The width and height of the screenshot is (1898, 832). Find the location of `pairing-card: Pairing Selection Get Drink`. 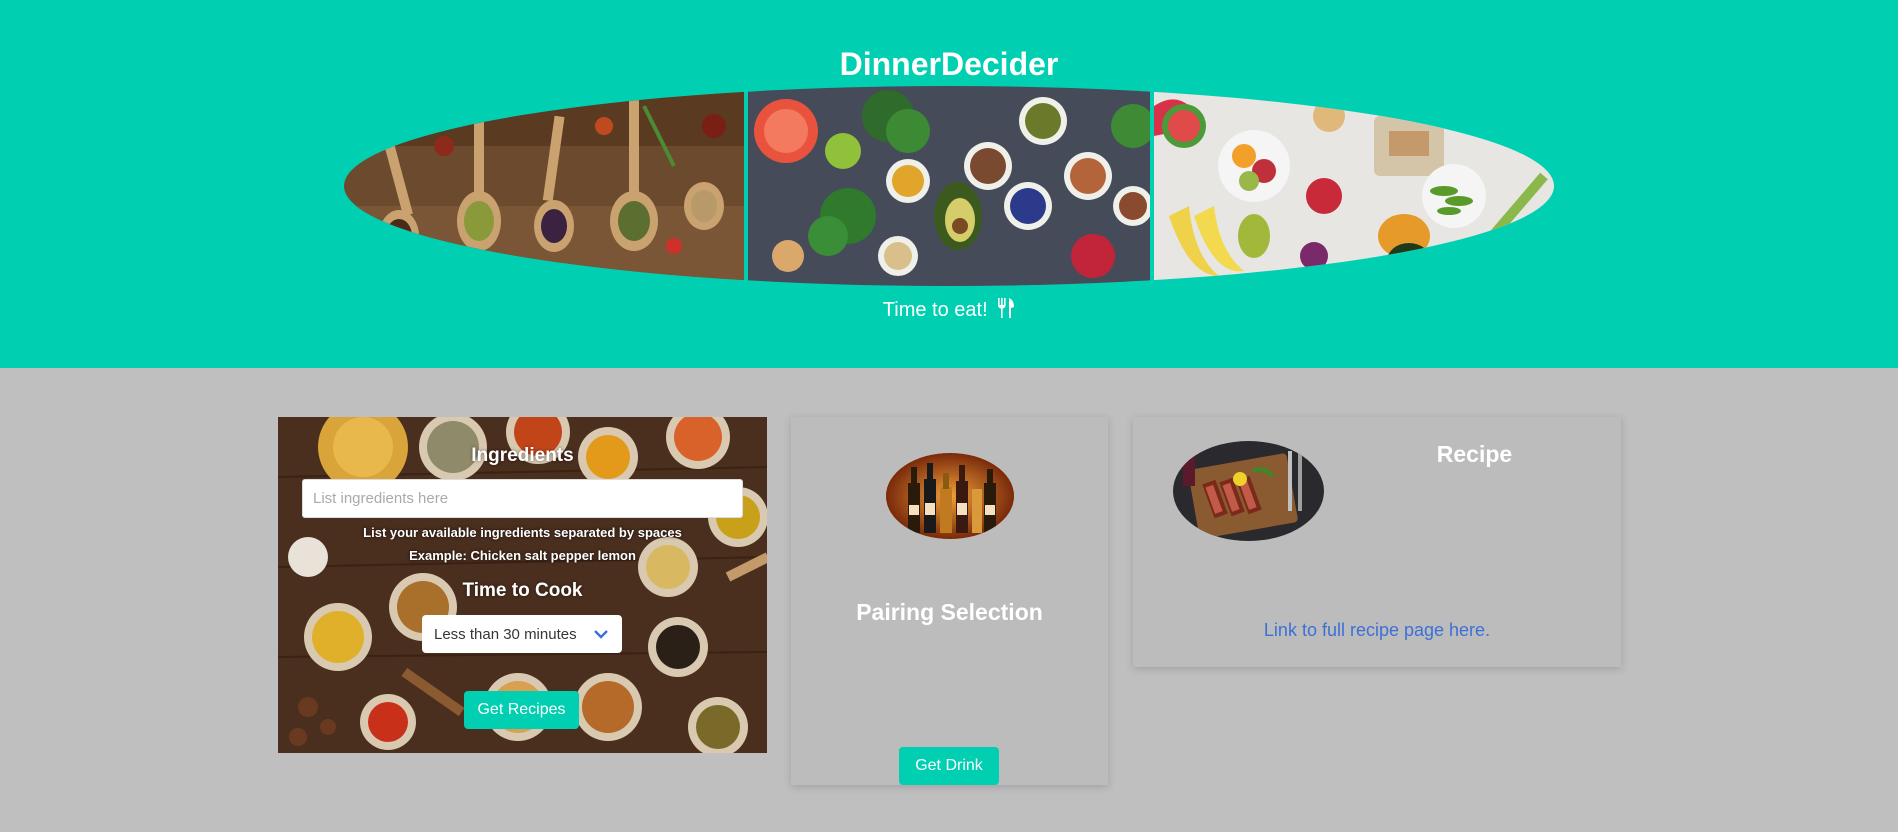

pairing-card: Pairing Selection Get Drink is located at coordinates (949, 601).